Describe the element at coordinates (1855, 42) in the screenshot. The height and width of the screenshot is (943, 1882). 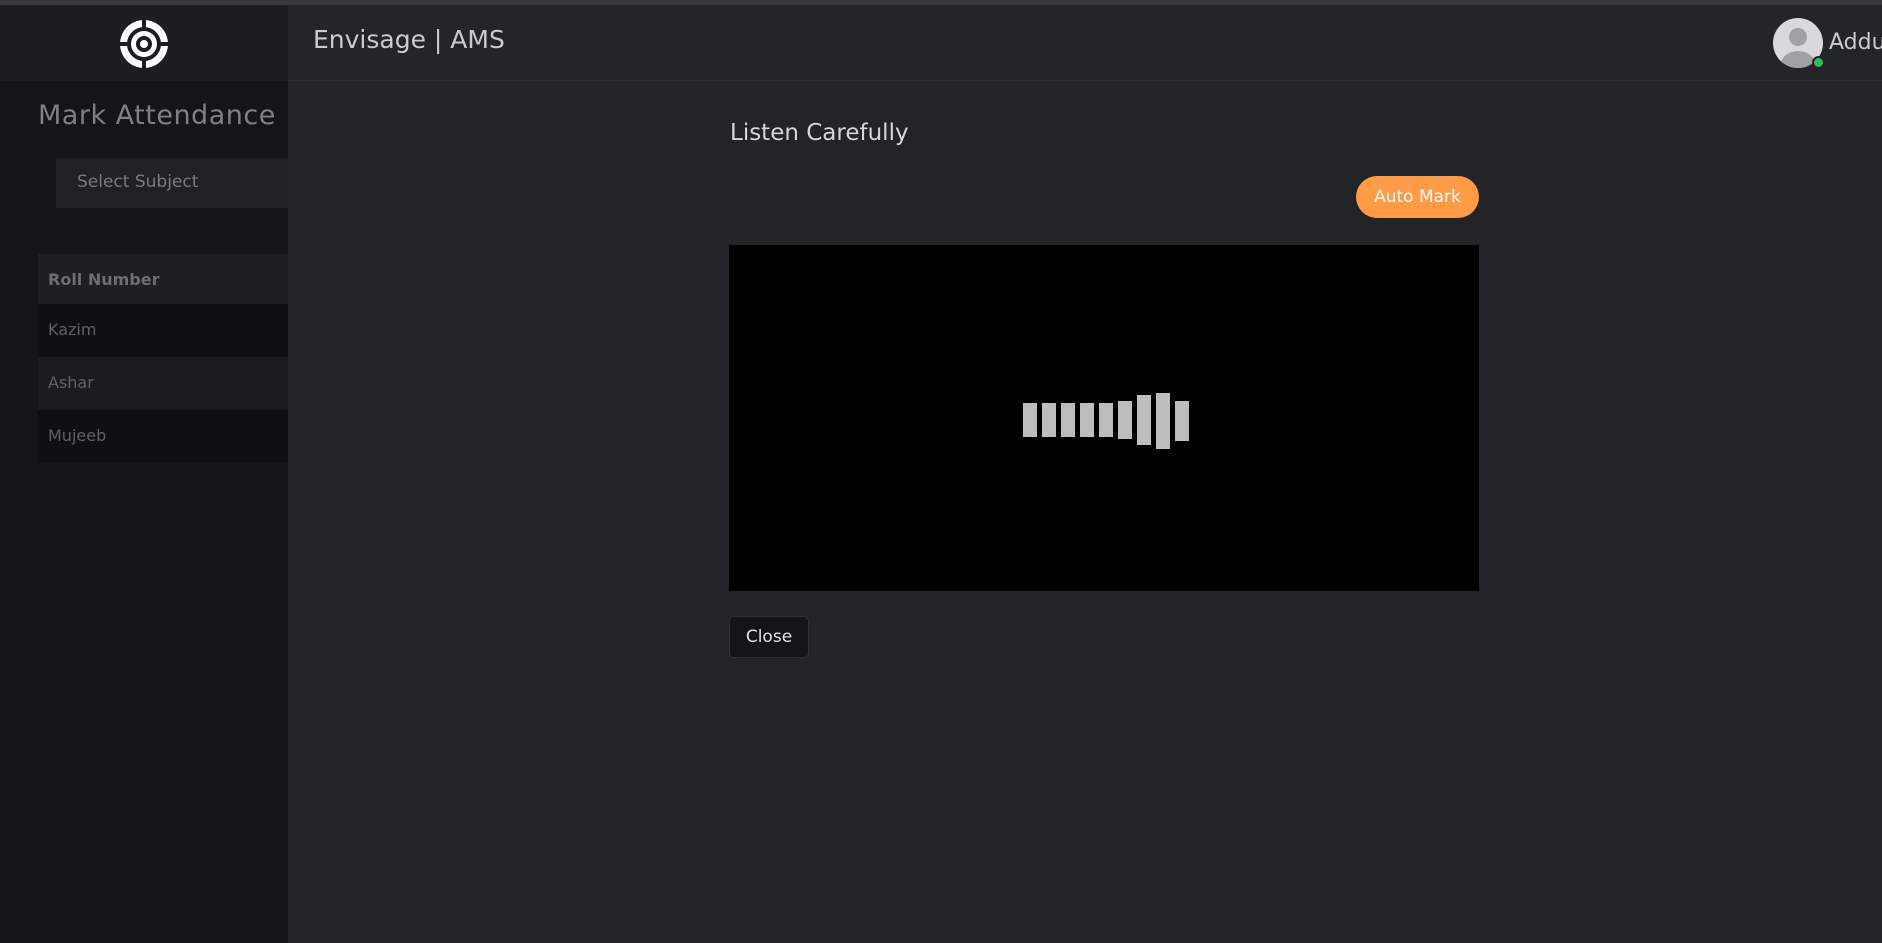
I see `user-name: Addu` at that location.